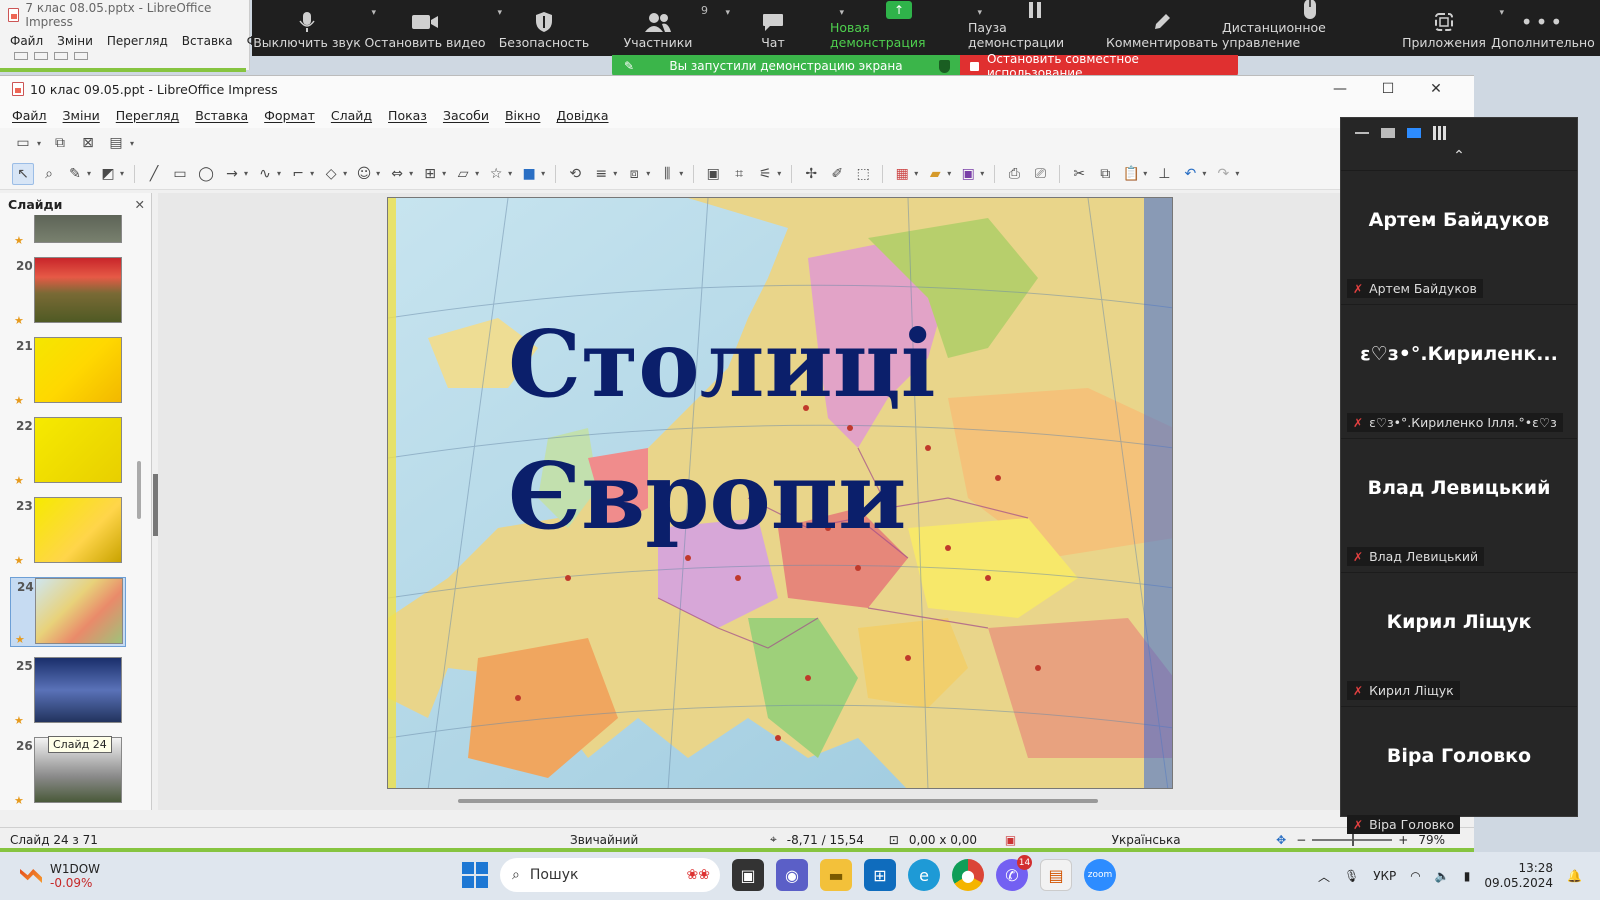  Describe the element at coordinates (1162, 28) in the screenshot. I see `annotate-button: Комментировать` at that location.